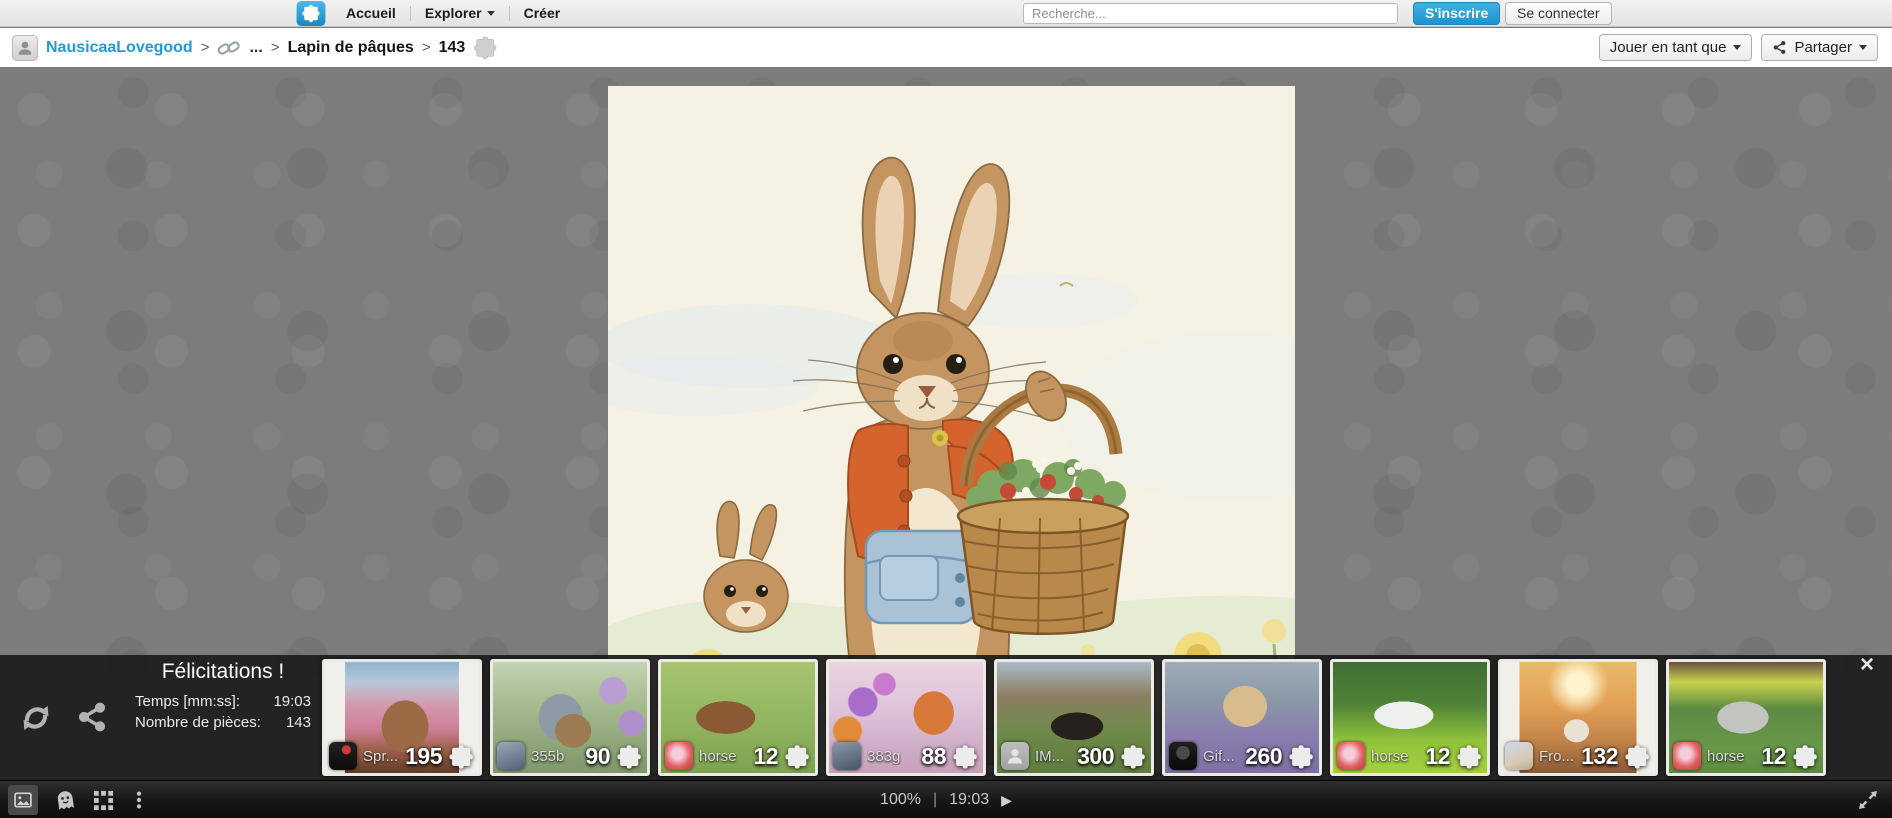 The height and width of the screenshot is (818, 1892). What do you see at coordinates (1578, 717) in the screenshot?
I see `puzzle-thumbnail: Fro... 132` at bounding box center [1578, 717].